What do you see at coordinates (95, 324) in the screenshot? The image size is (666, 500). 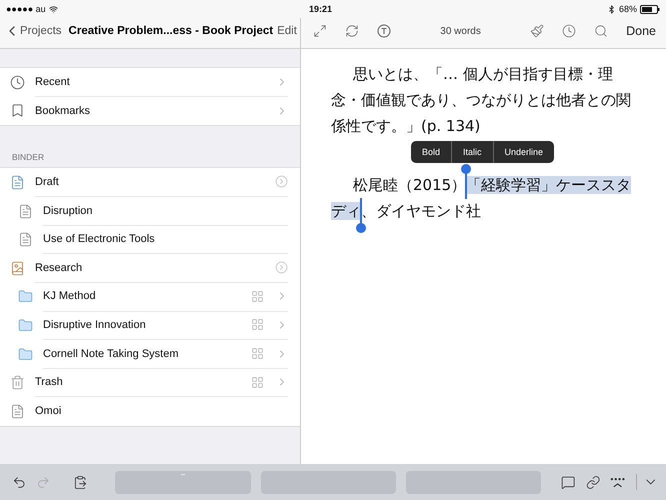 I see `item-label: Disruptive Innovation` at bounding box center [95, 324].